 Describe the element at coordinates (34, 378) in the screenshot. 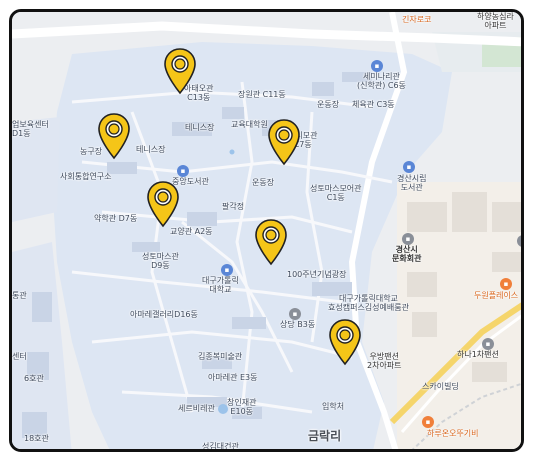

I see `map-label: 6호관` at that location.